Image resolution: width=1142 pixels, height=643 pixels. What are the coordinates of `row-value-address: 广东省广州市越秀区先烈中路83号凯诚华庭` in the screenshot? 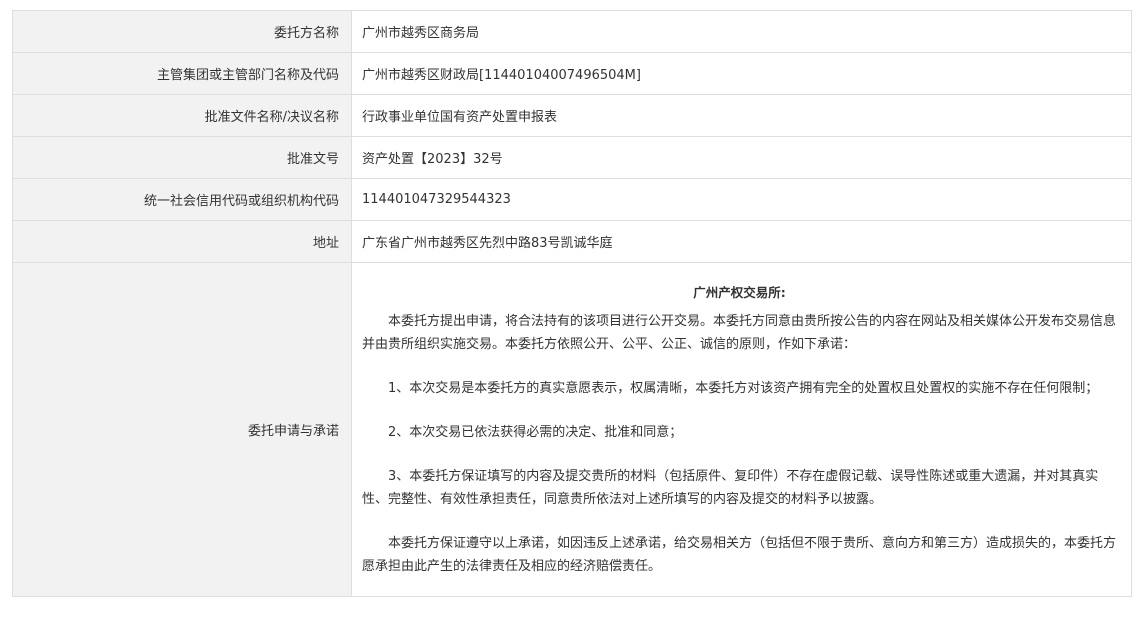 It's located at (741, 241).